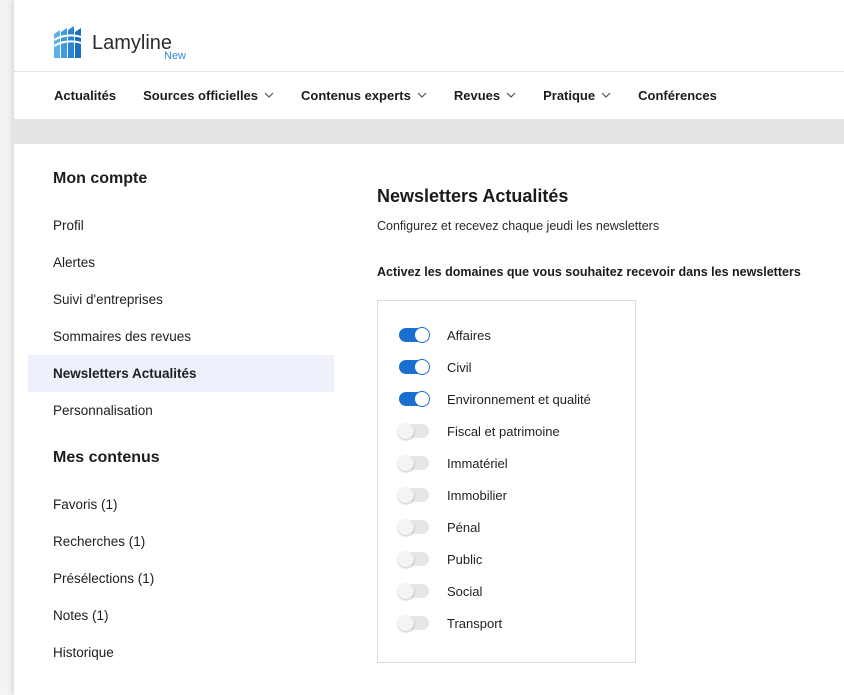  Describe the element at coordinates (464, 527) in the screenshot. I see `toggle-label: Pénal` at that location.